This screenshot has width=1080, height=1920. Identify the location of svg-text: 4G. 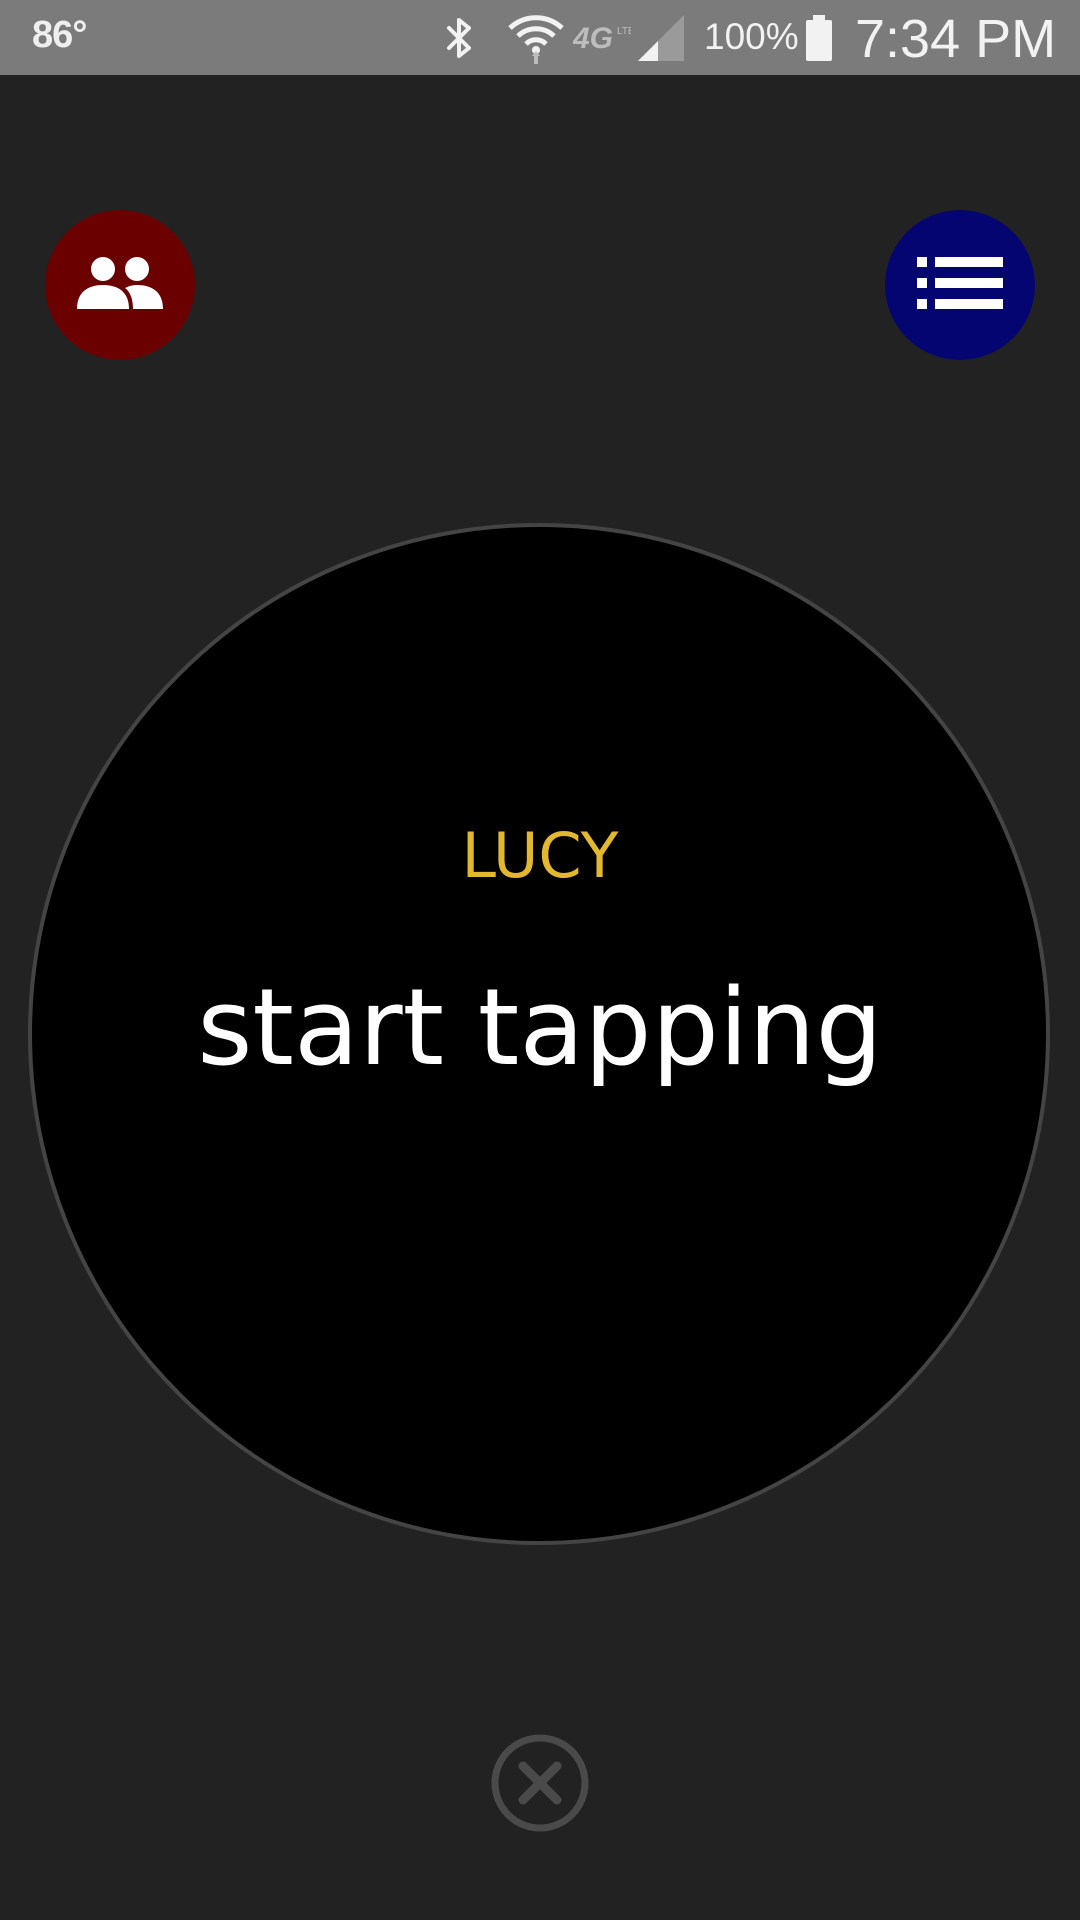
(593, 38).